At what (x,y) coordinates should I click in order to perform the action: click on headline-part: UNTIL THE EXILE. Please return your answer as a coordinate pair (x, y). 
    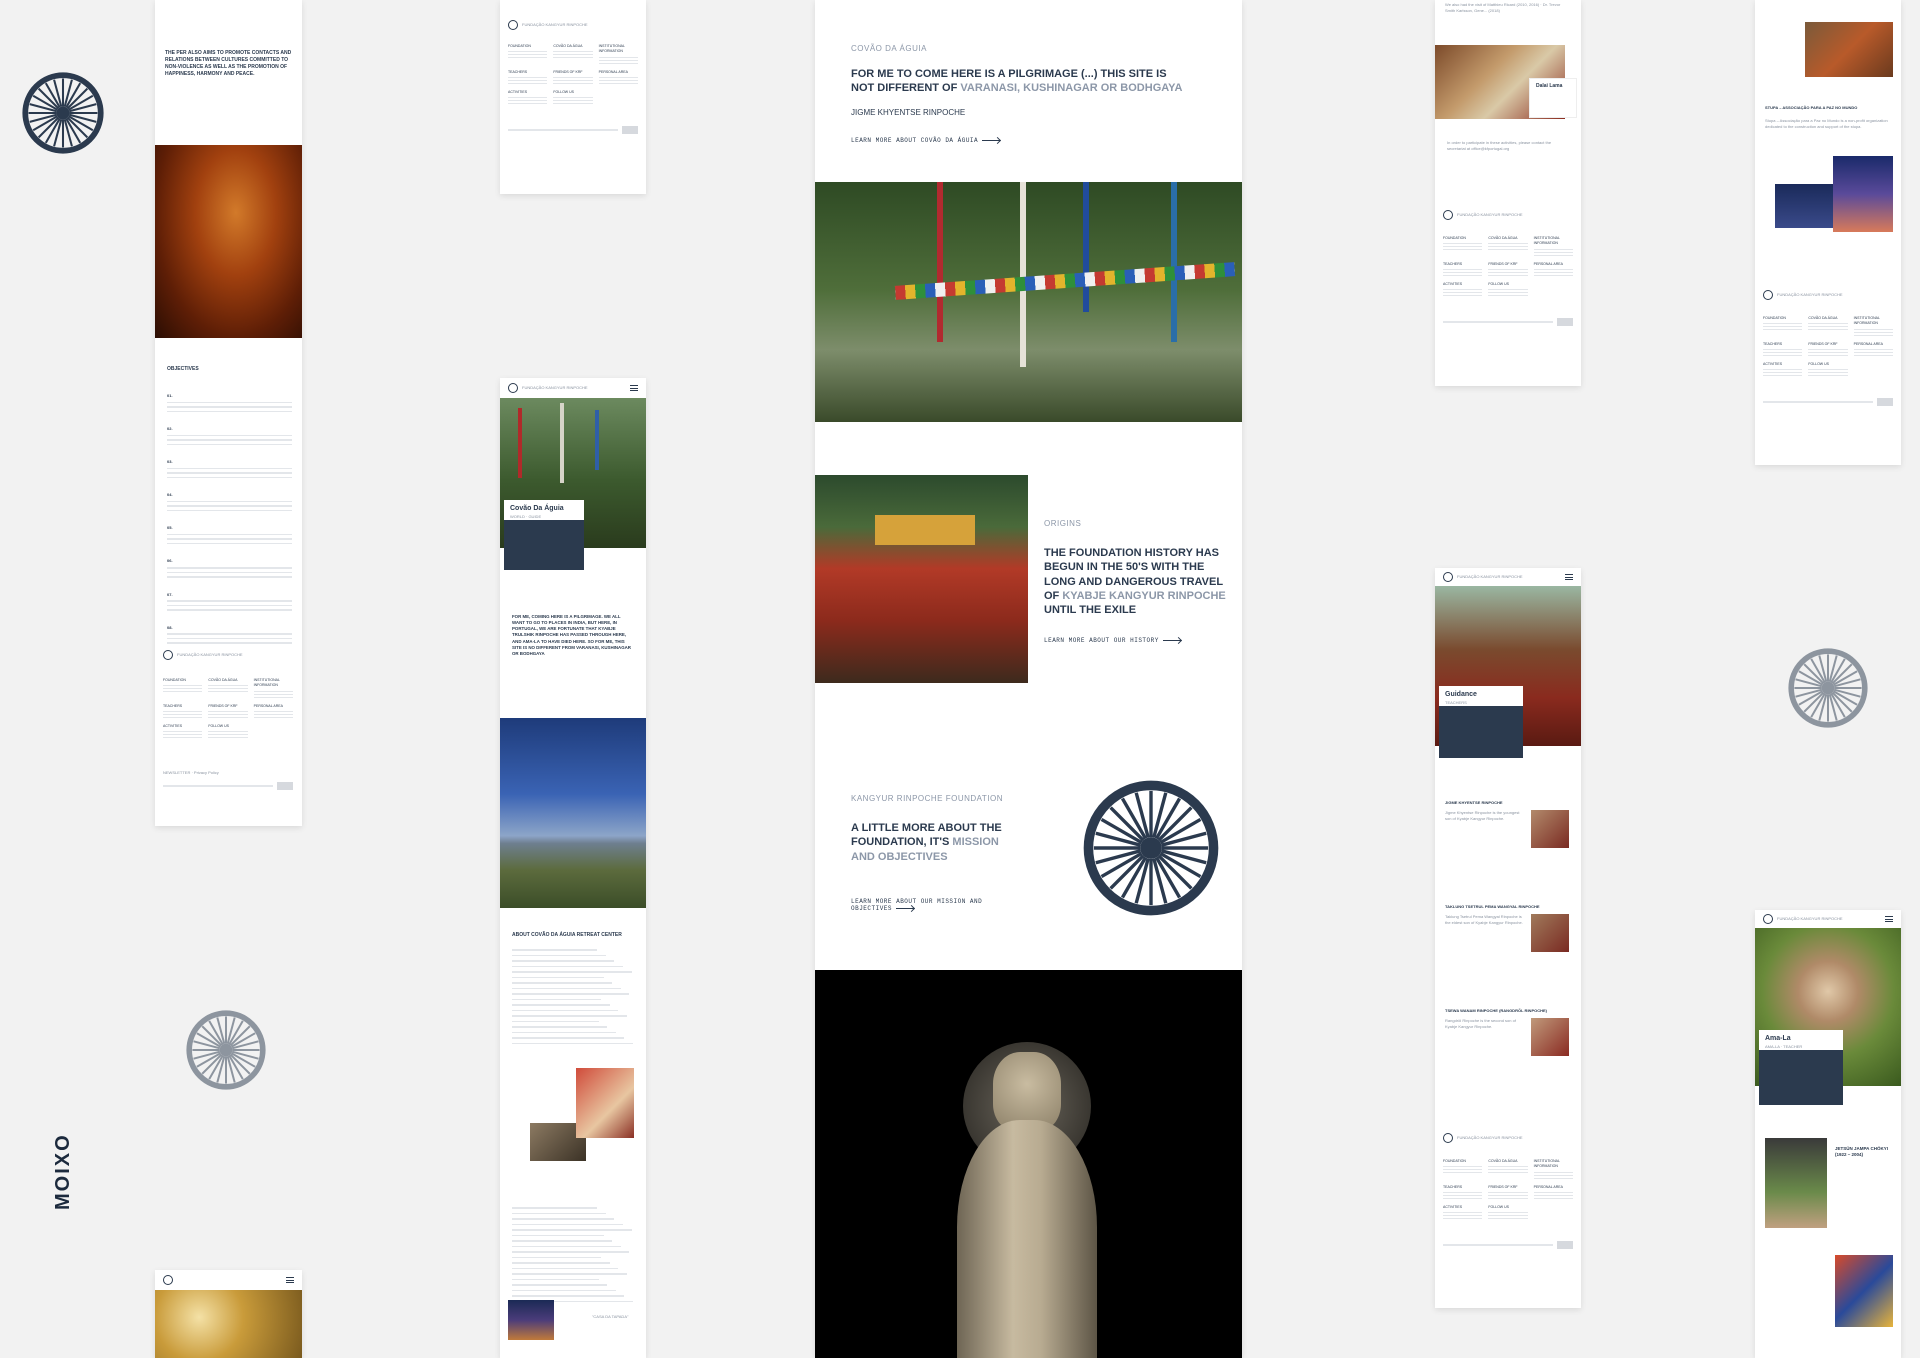
    Looking at the image, I should click on (1090, 610).